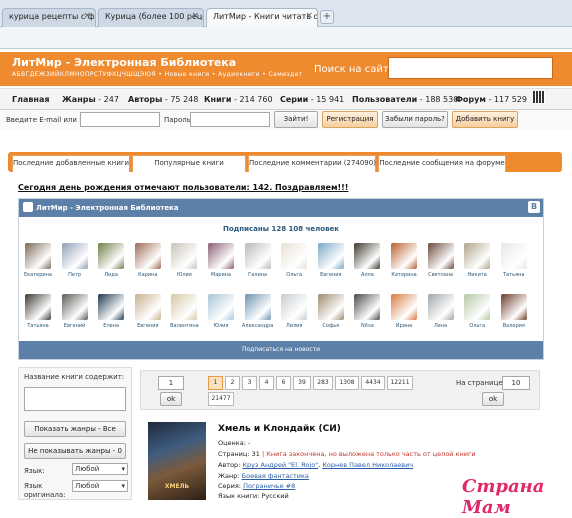  What do you see at coordinates (441, 326) in the screenshot?
I see `member-name: Лена` at bounding box center [441, 326].